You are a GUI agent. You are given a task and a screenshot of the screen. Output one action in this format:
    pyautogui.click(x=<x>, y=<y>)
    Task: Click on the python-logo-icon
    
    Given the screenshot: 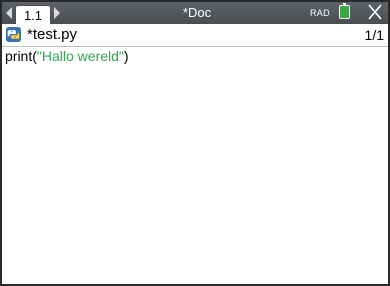 What is the action you would take?
    pyautogui.click(x=13, y=34)
    